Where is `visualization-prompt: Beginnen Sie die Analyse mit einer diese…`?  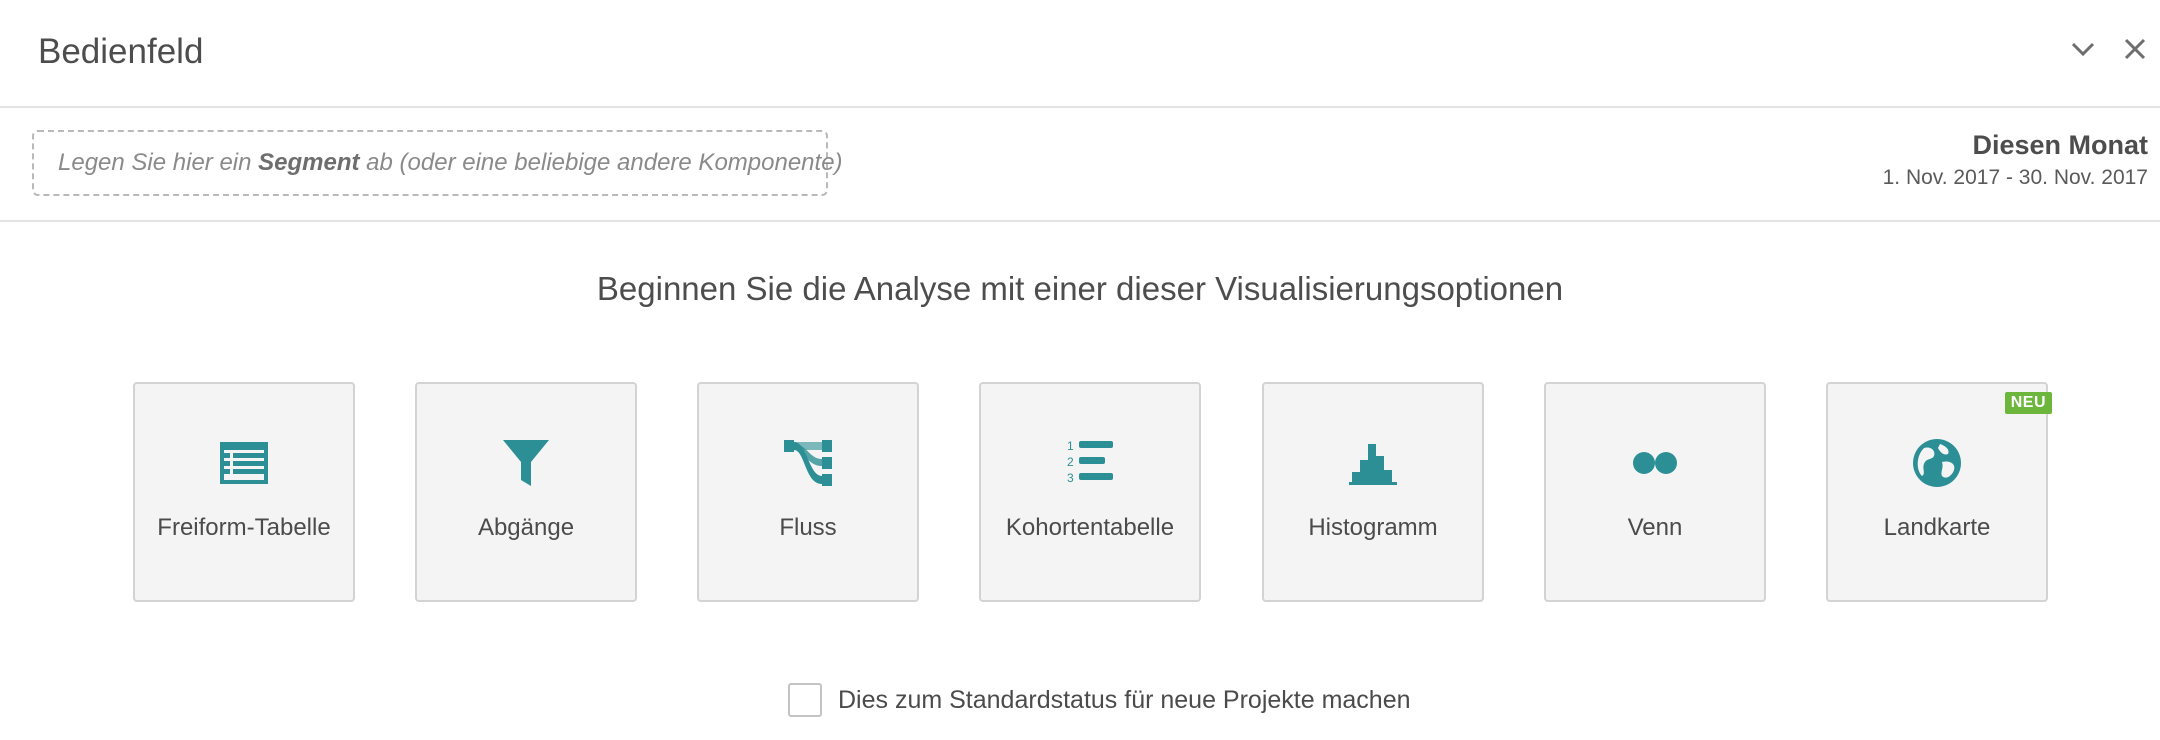
visualization-prompt: Beginnen Sie die Analyse mit einer diese… is located at coordinates (1080, 288).